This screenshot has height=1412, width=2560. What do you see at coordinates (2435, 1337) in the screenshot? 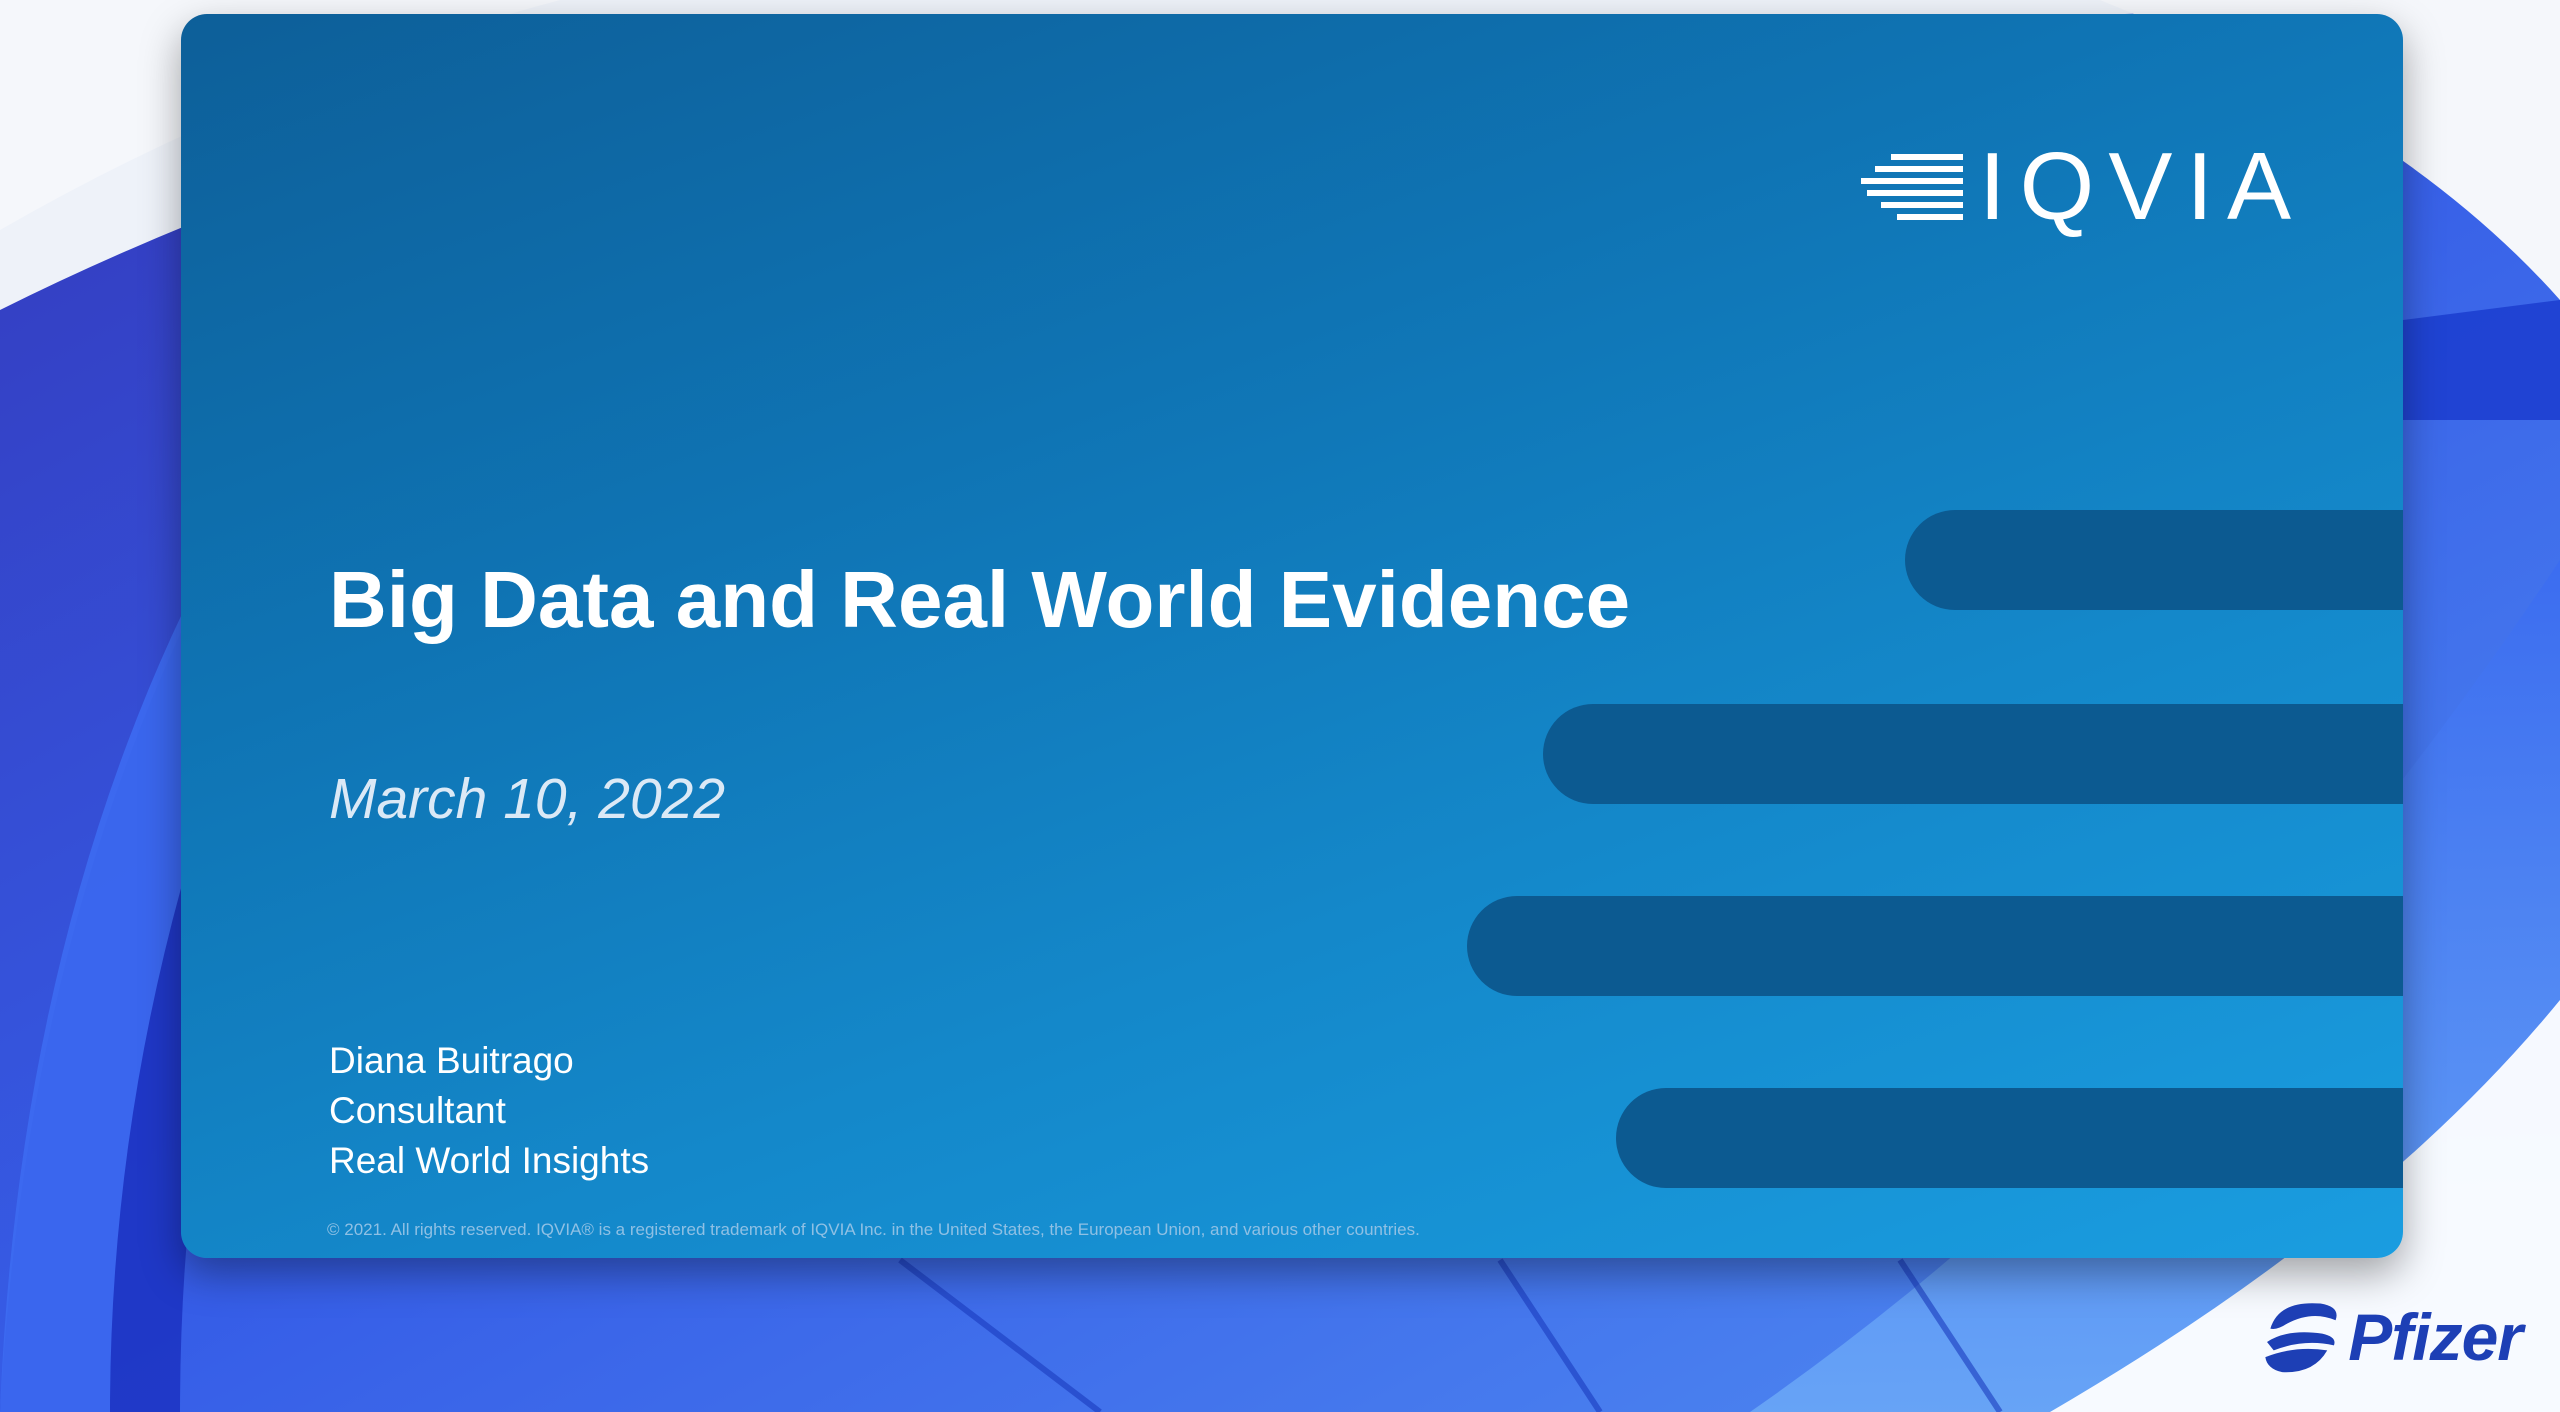
I see `pfizer-logo-text: Pfizer` at bounding box center [2435, 1337].